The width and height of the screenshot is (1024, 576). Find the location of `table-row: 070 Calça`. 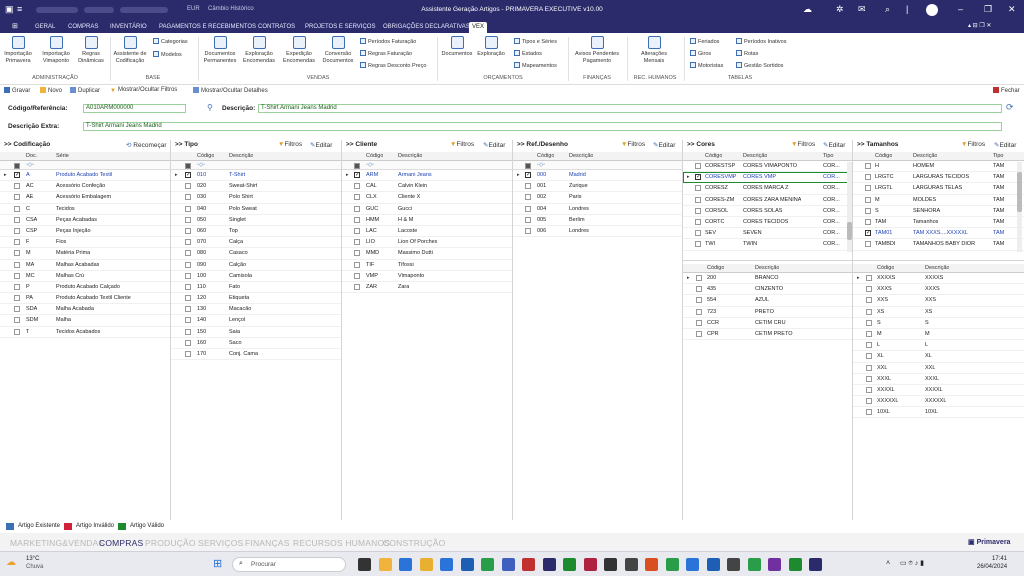

table-row: 070 Calça is located at coordinates (256, 243).